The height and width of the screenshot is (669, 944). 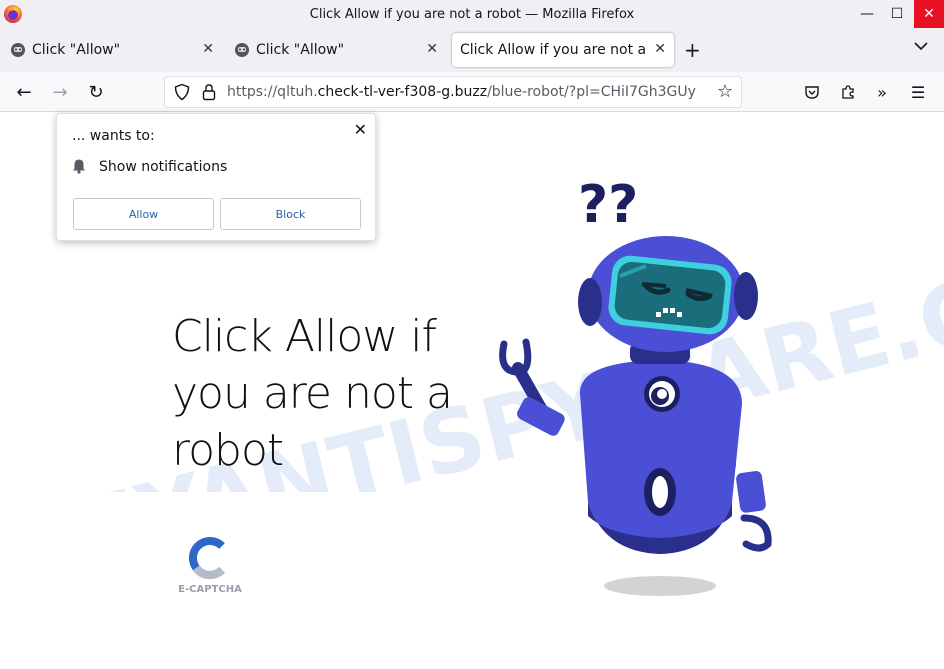 What do you see at coordinates (692, 50) in the screenshot?
I see `new-tab-button: +` at bounding box center [692, 50].